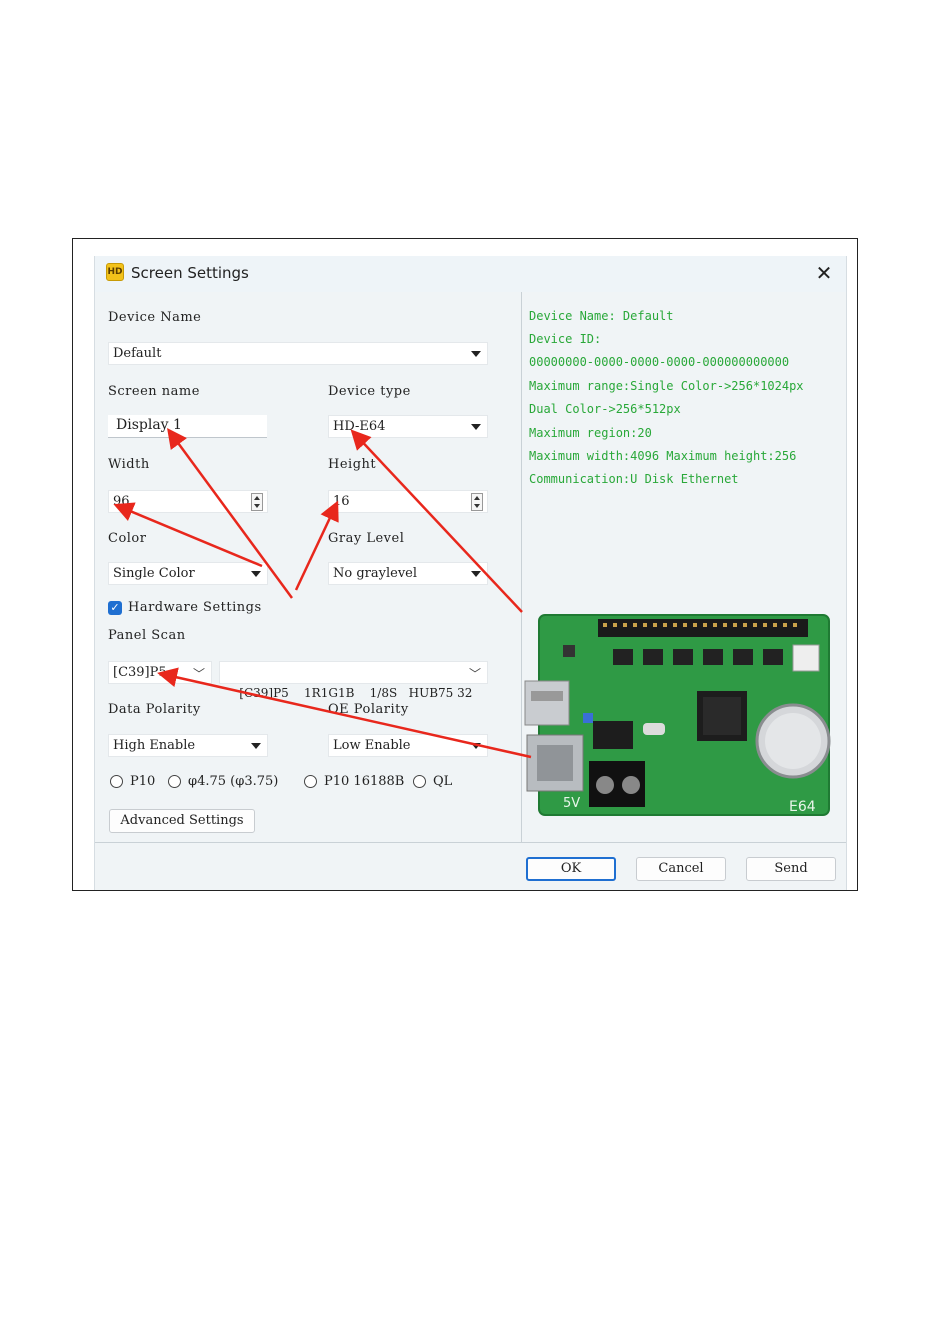 Image resolution: width=933 pixels, height=1324 pixels. Describe the element at coordinates (316, 545) in the screenshot. I see `arrow-to-height` at that location.